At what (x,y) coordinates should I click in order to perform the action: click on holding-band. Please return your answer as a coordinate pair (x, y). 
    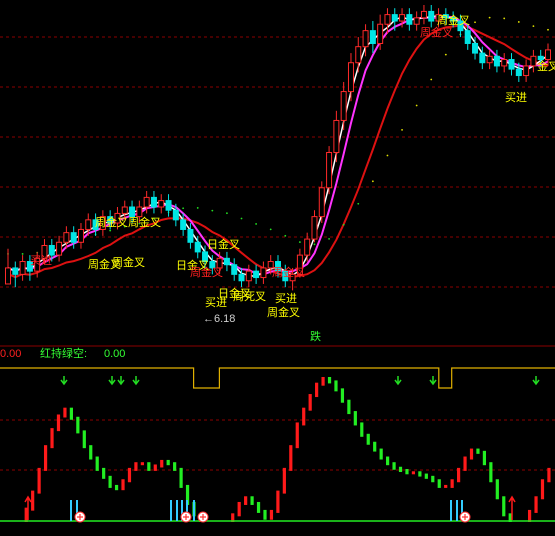
    Looking at the image, I should click on (277, 378).